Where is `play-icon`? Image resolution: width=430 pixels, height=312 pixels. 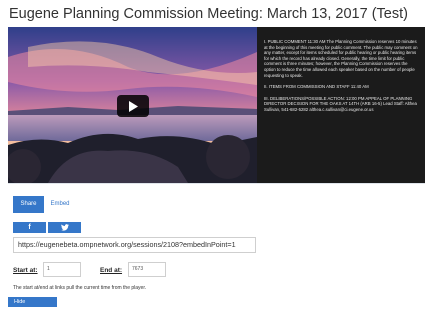
play-icon is located at coordinates (133, 106).